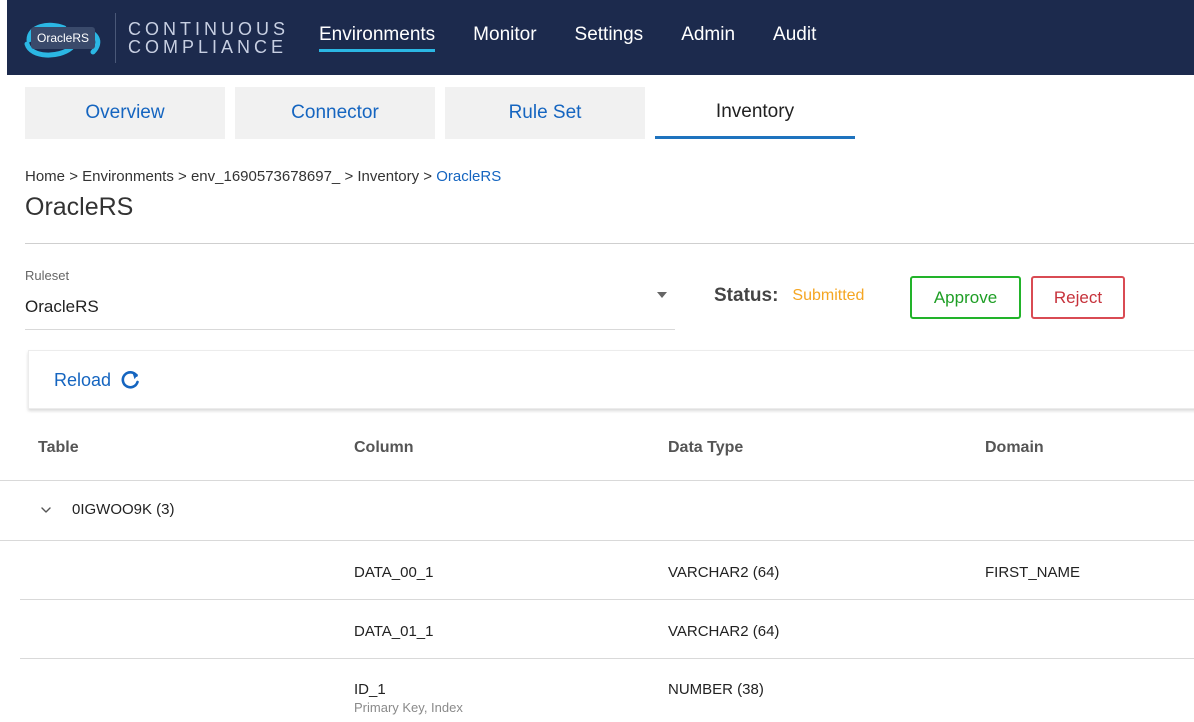 The height and width of the screenshot is (722, 1194). I want to click on reload-toolbar: Reload, so click(611, 379).